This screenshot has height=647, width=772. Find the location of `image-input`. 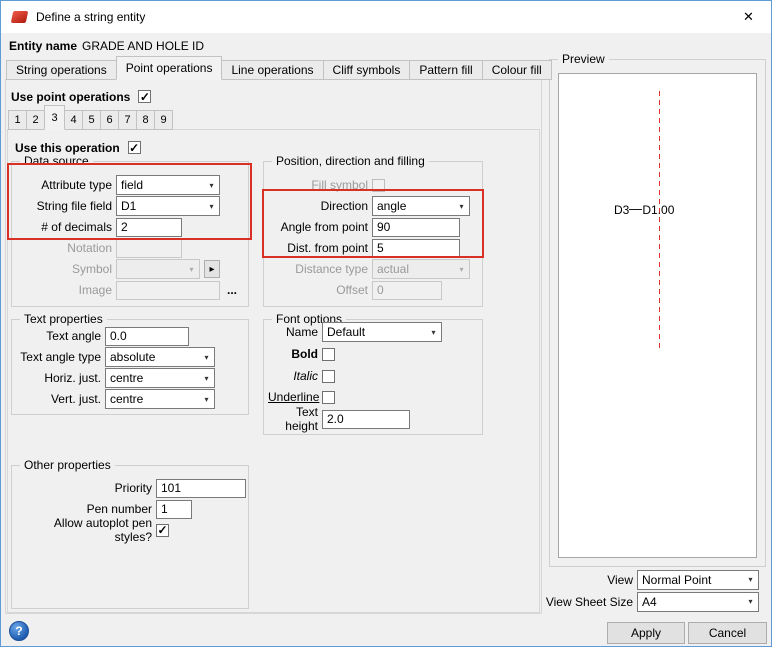

image-input is located at coordinates (168, 290).